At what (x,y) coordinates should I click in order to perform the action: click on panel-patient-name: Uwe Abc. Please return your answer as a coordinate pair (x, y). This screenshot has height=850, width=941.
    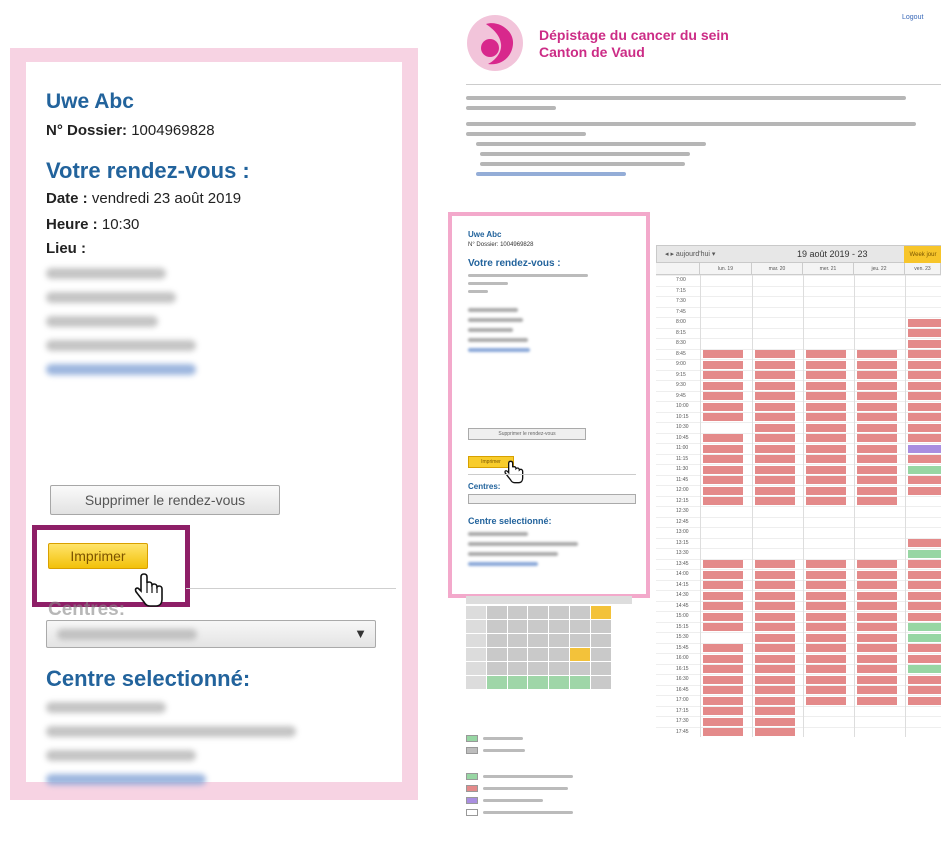
    Looking at the image, I should click on (485, 234).